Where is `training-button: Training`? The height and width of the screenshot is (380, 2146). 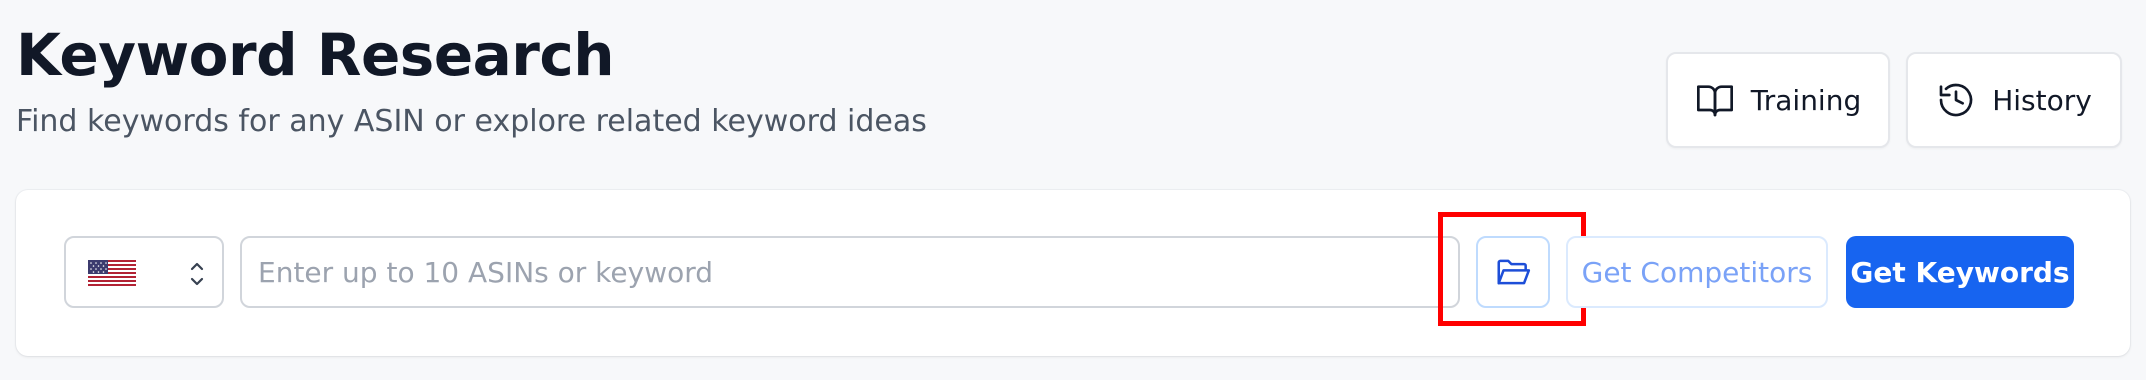 training-button: Training is located at coordinates (1778, 100).